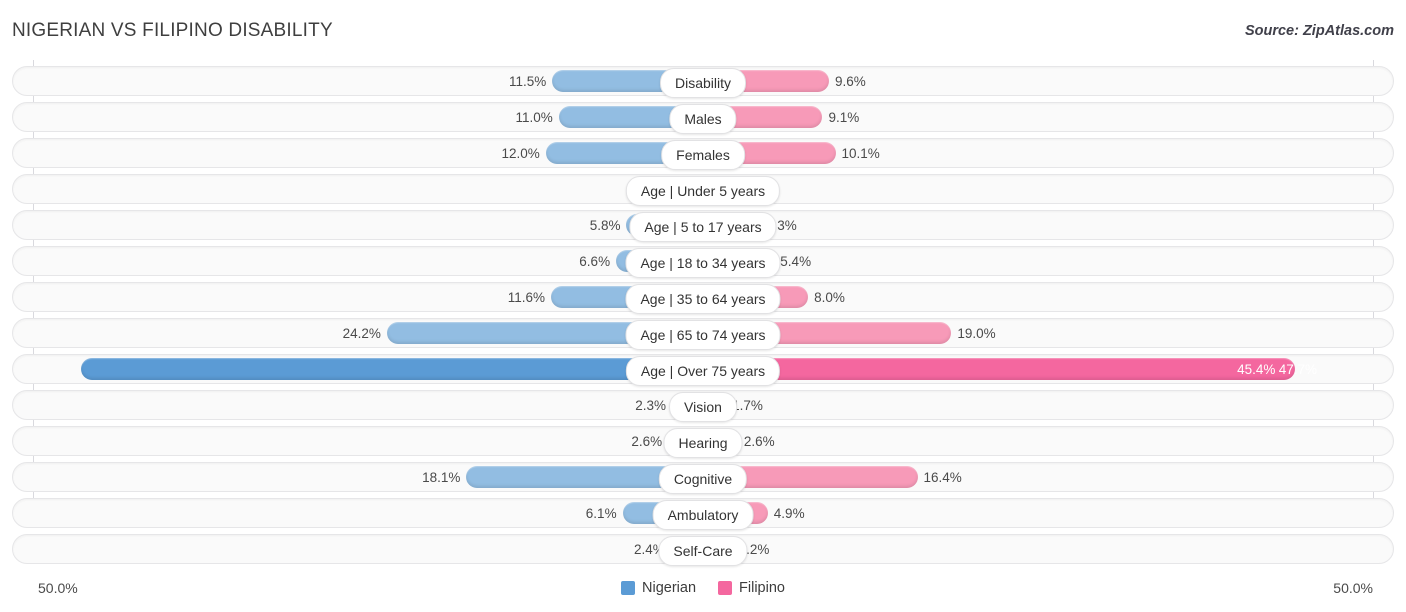 This screenshot has height=612, width=1406. Describe the element at coordinates (651, 405) in the screenshot. I see `value-label-nigerian: 2.3%` at that location.